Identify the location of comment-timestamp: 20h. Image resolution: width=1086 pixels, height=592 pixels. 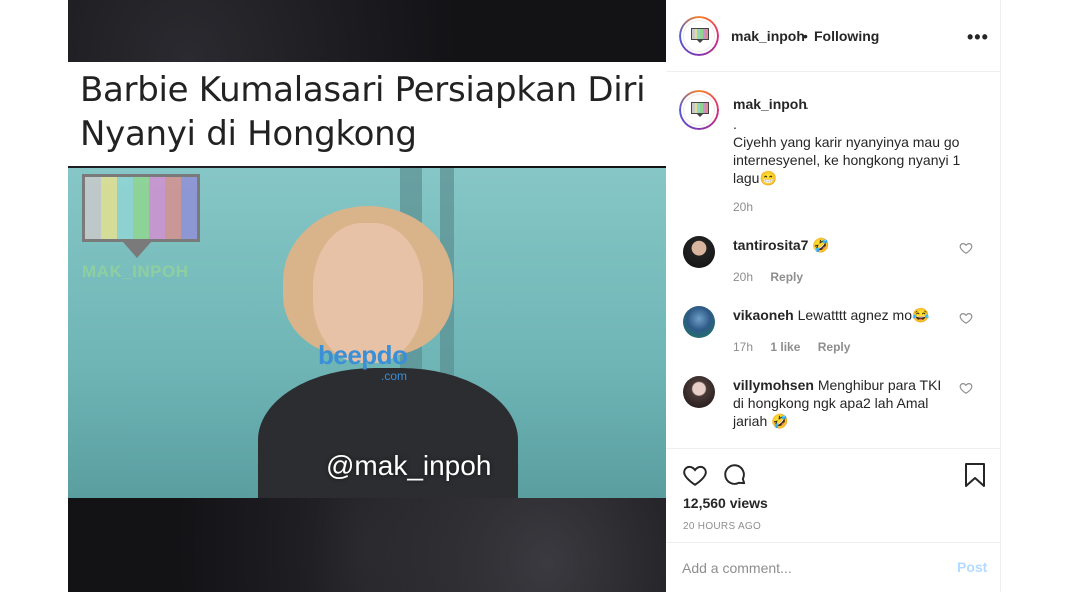
(743, 277).